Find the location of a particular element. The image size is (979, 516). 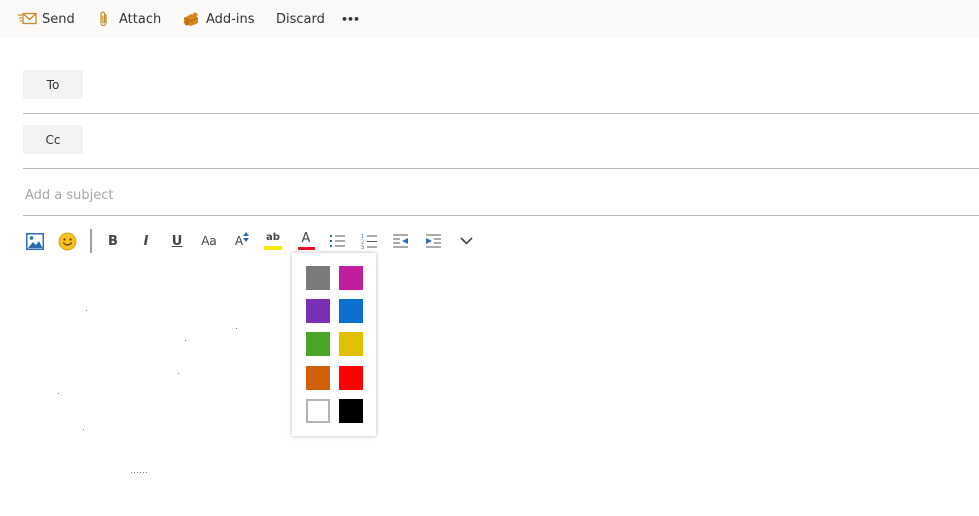

numbered-list-icon: 1 2 3 is located at coordinates (369, 242).